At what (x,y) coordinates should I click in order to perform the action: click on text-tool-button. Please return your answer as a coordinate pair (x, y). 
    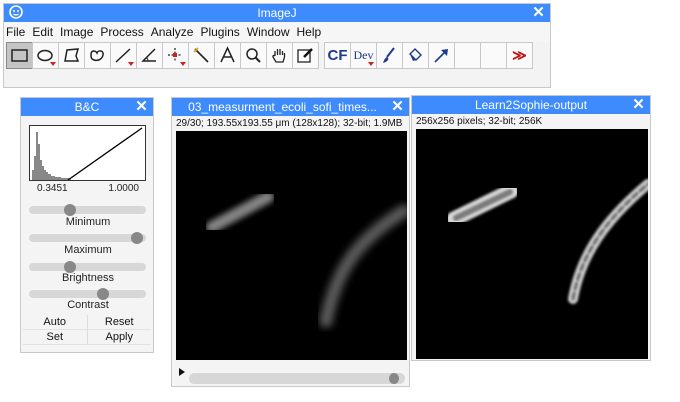
    Looking at the image, I should click on (227, 55).